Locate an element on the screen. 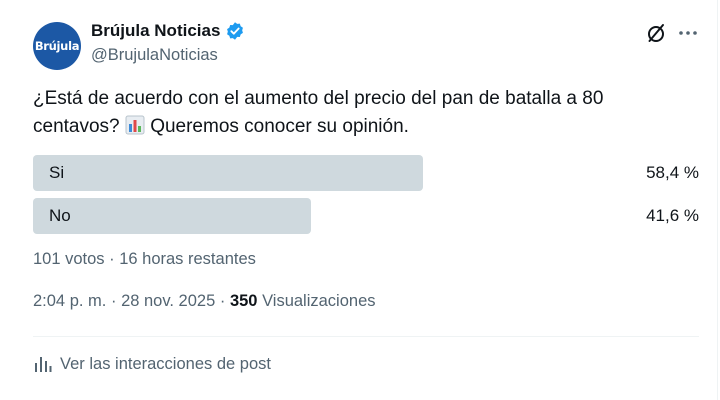  avatar: Brújula is located at coordinates (57, 46).